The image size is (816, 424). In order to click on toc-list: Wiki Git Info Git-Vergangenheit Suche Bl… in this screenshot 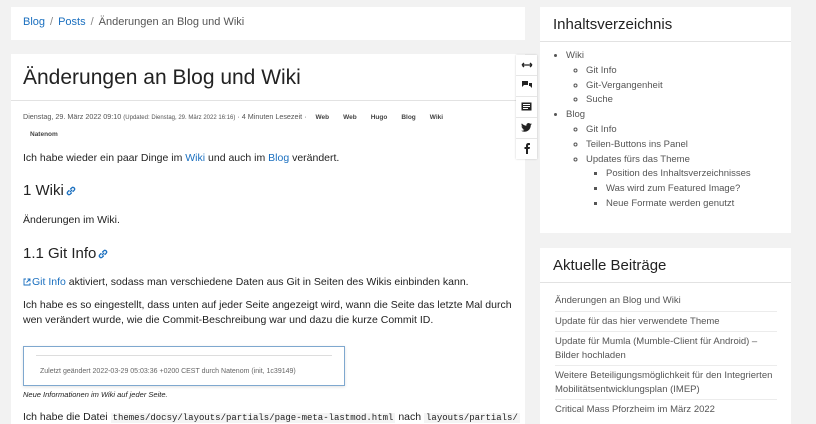, I will do `click(665, 127)`.